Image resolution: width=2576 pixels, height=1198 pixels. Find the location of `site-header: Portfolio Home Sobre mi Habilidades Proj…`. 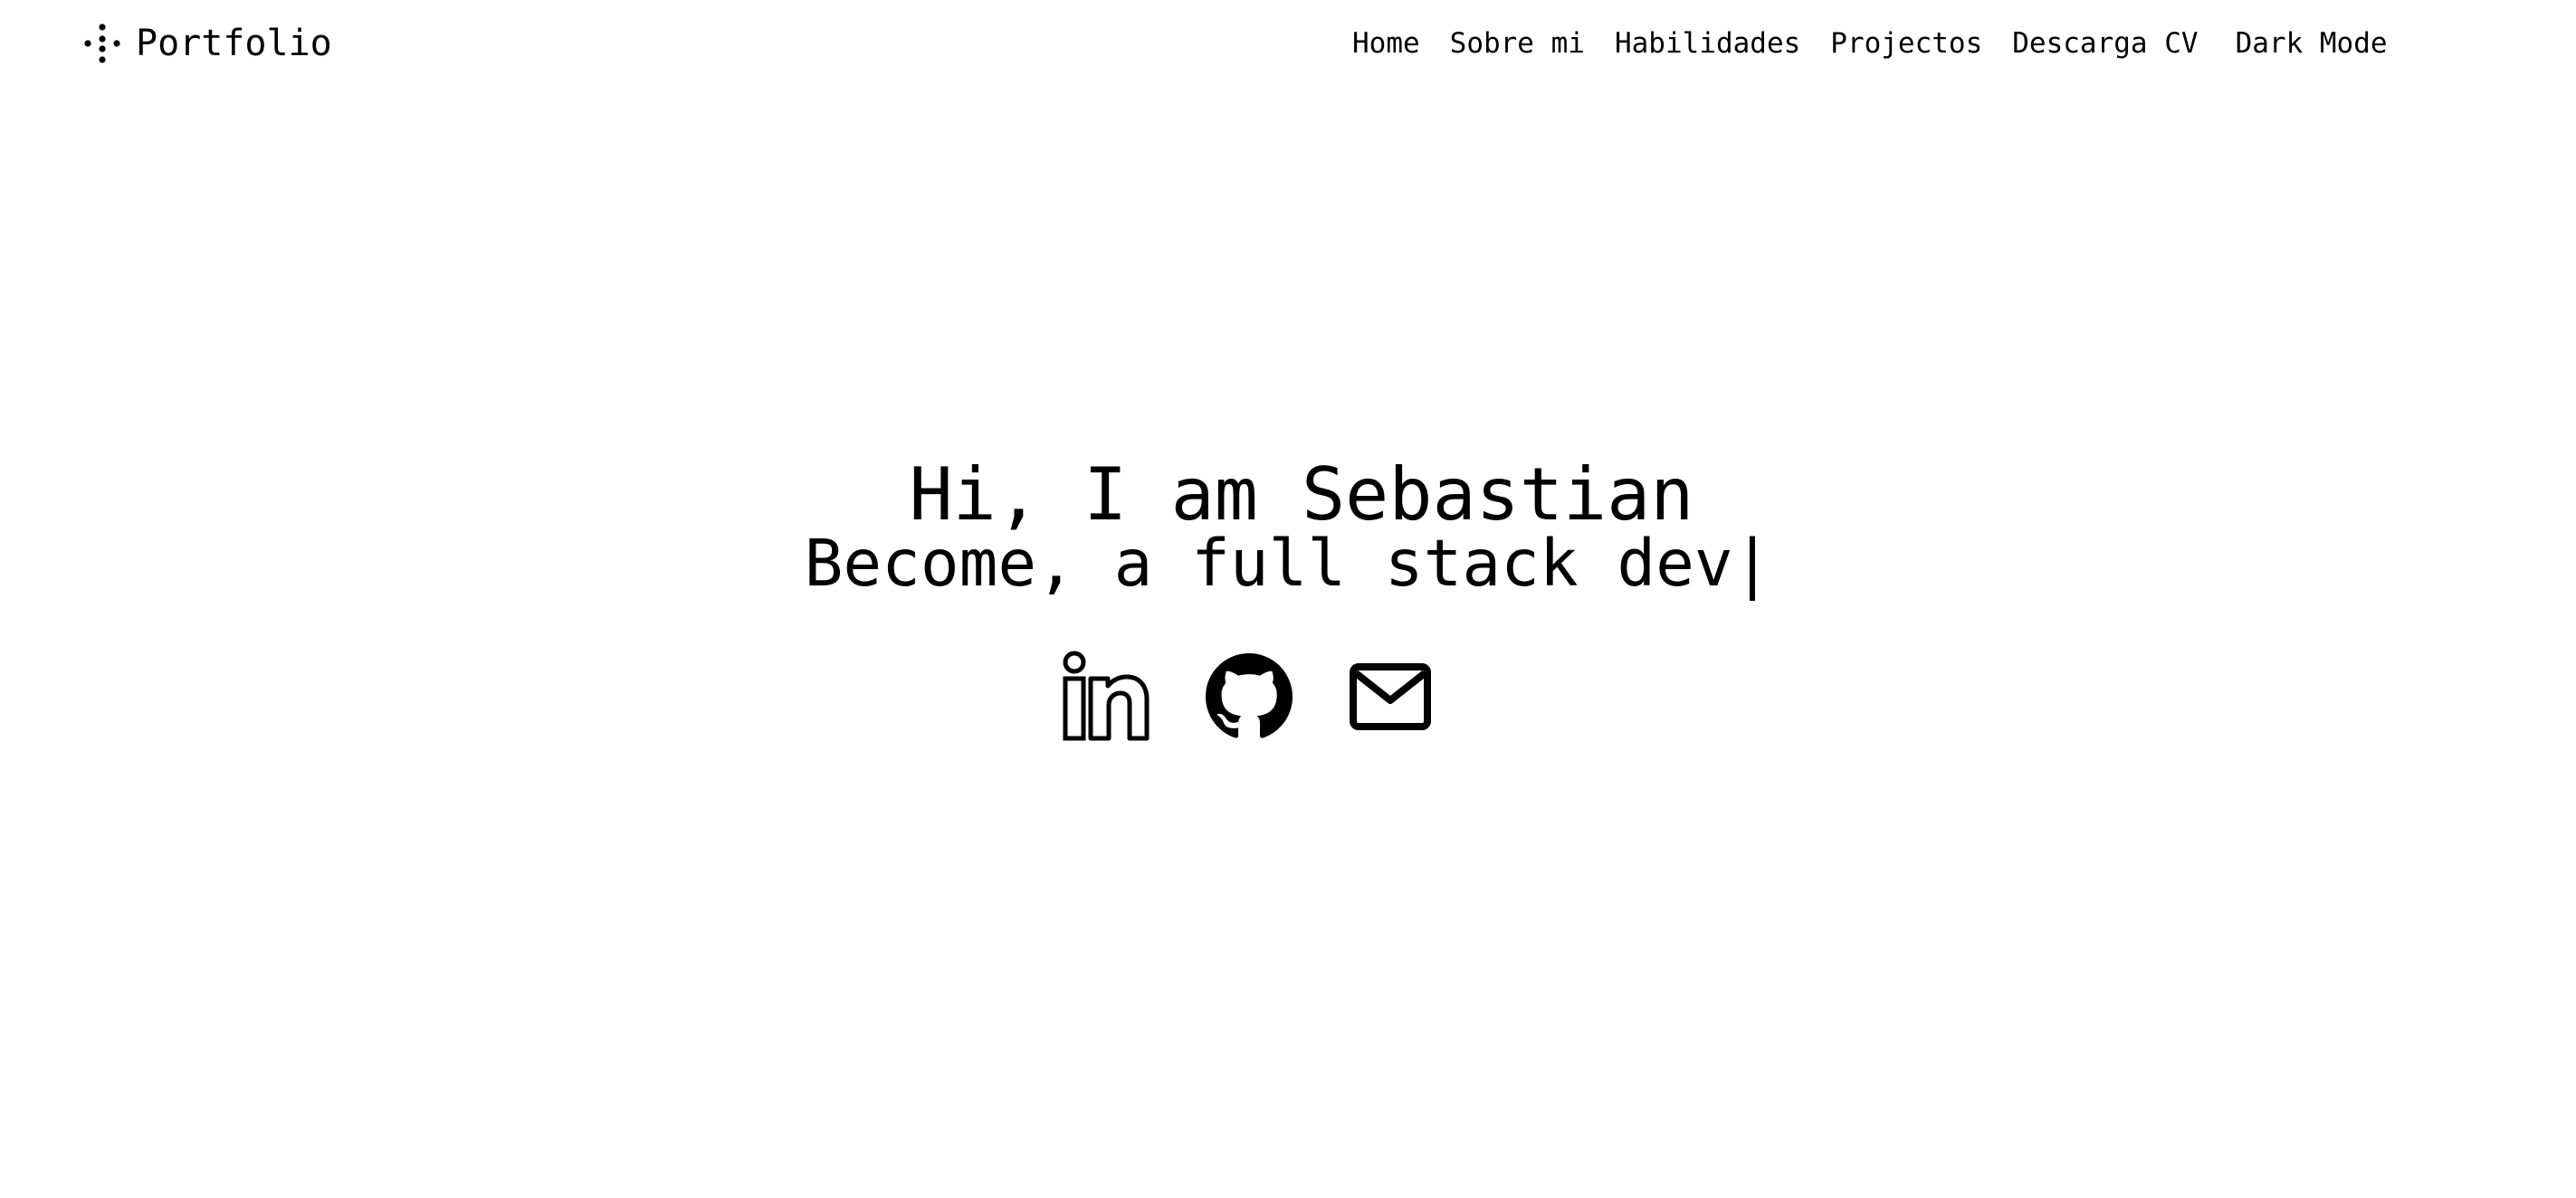

site-header: Portfolio Home Sobre mi Habilidades Proj… is located at coordinates (1288, 43).